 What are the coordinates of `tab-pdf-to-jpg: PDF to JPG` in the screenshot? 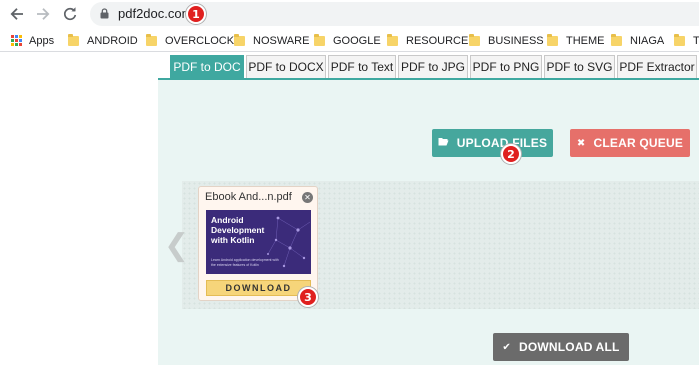 It's located at (433, 66).